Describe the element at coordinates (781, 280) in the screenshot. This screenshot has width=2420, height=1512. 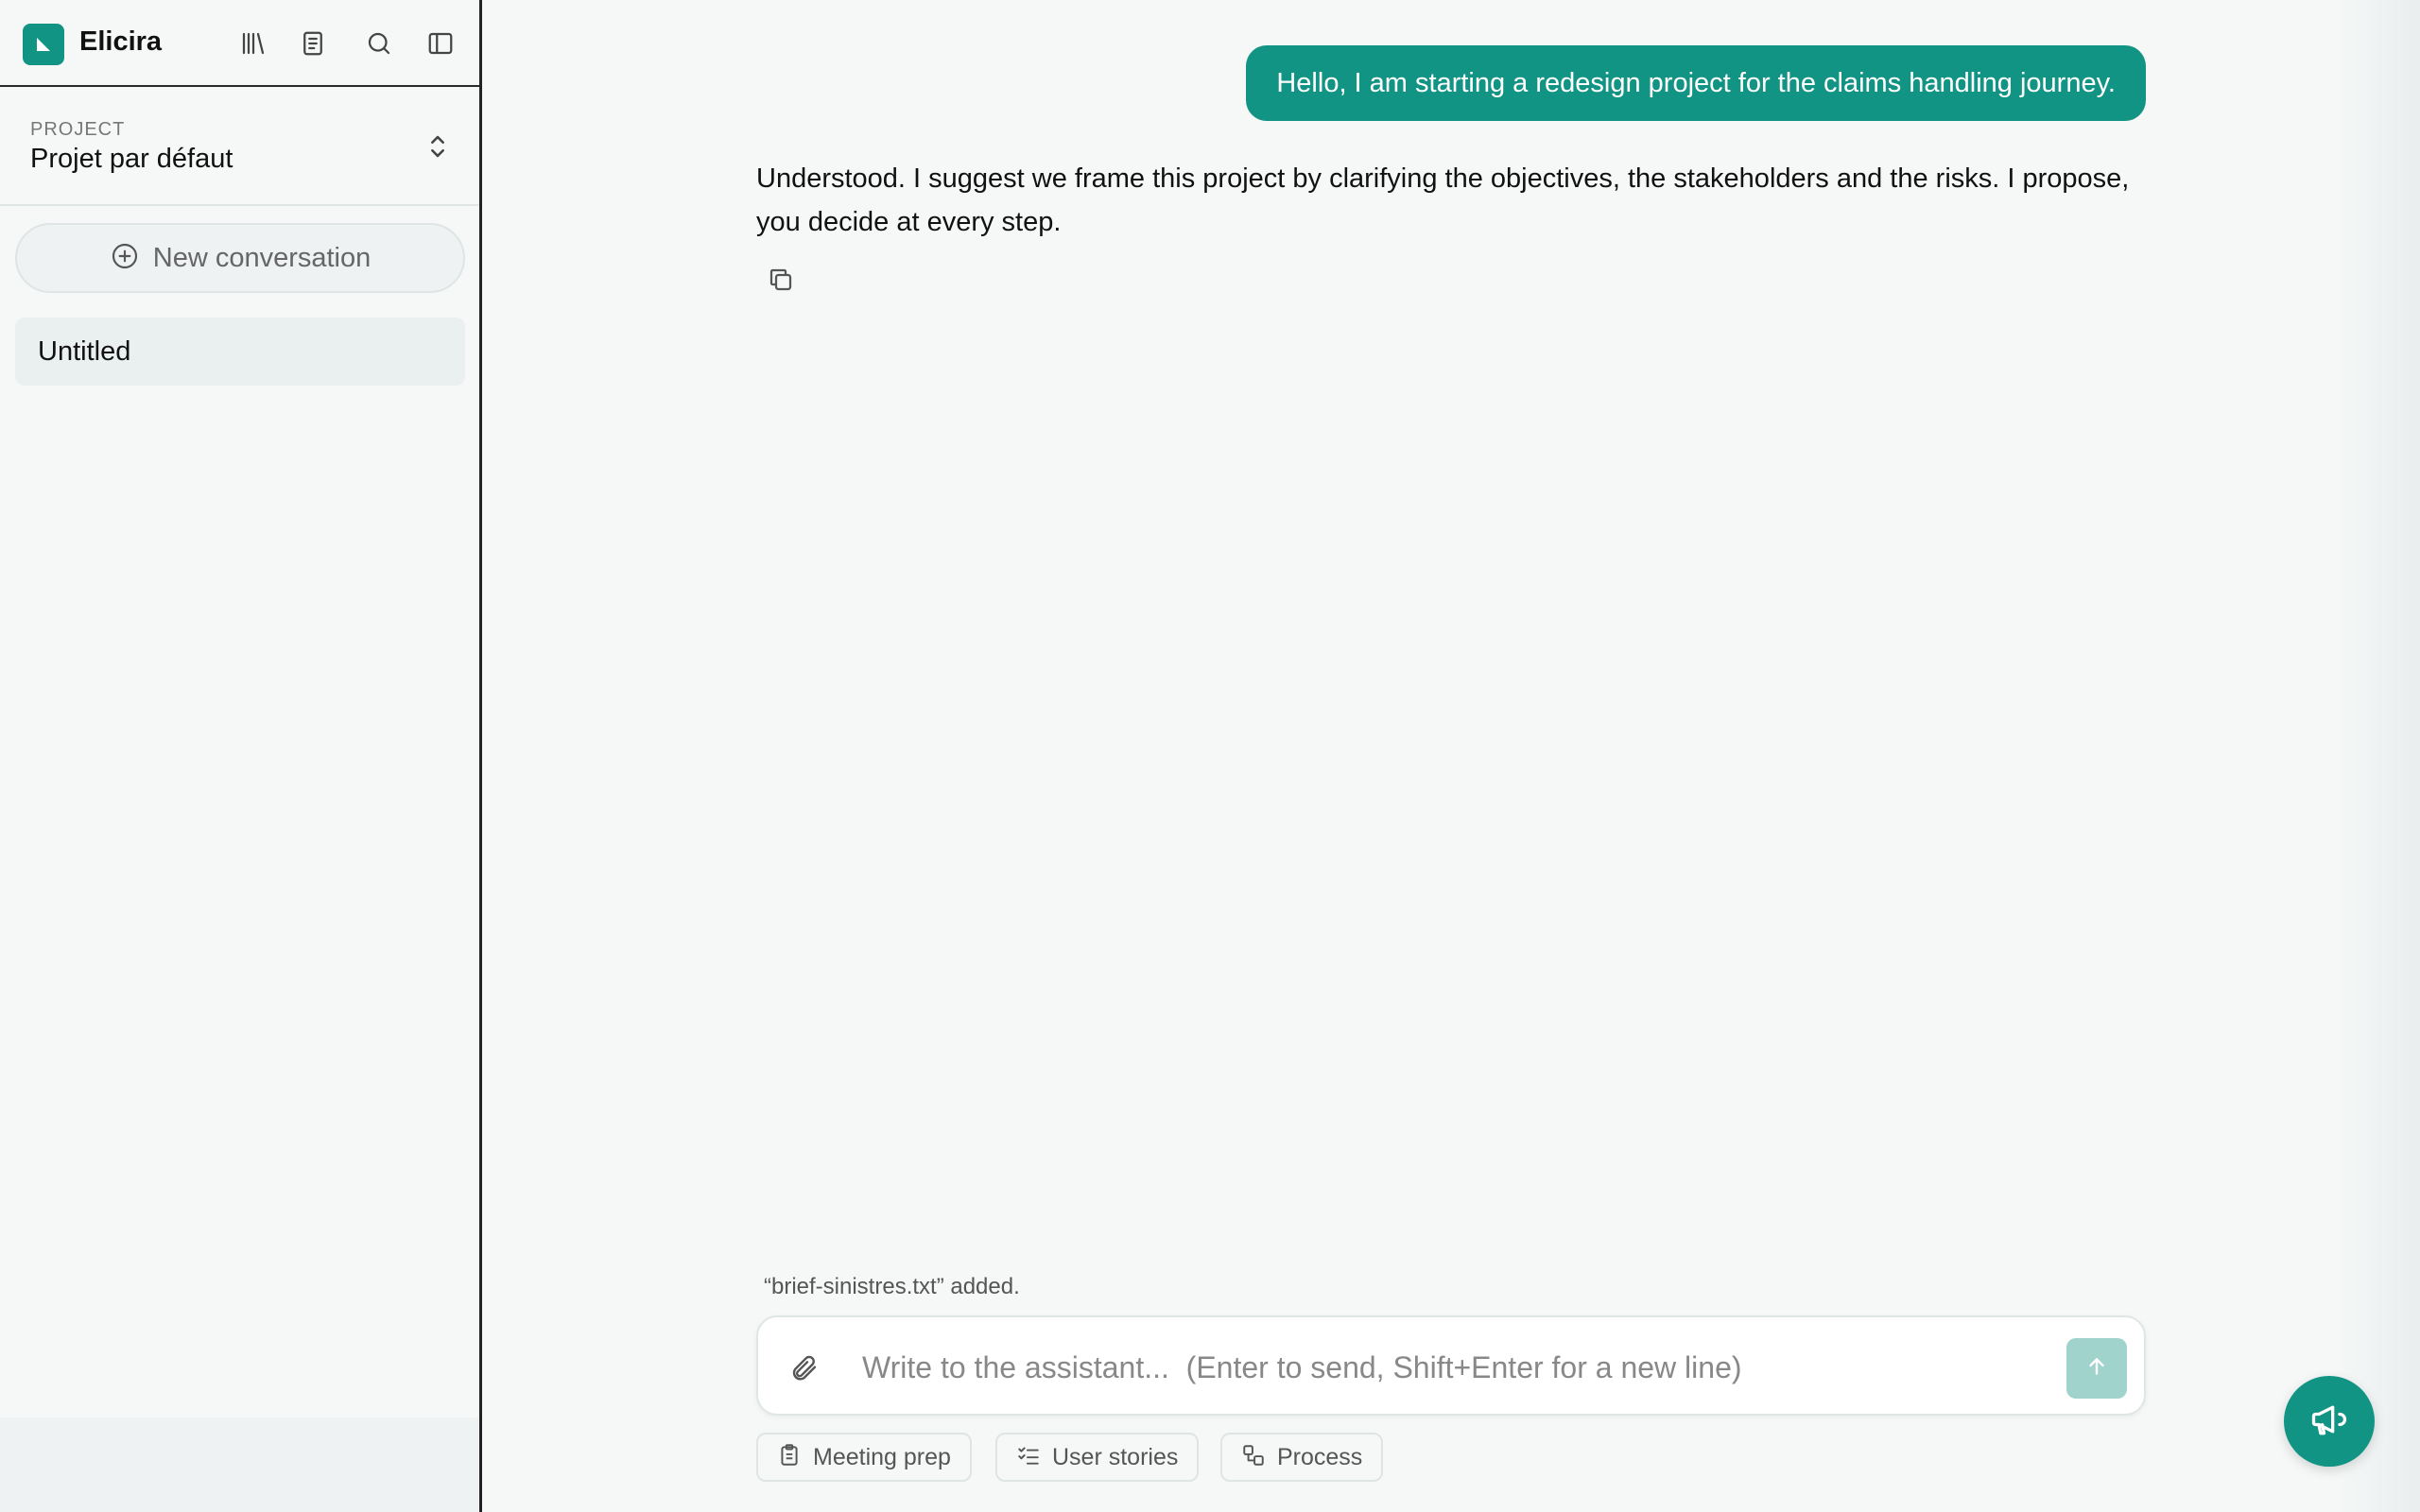
I see `copy-icon` at that location.